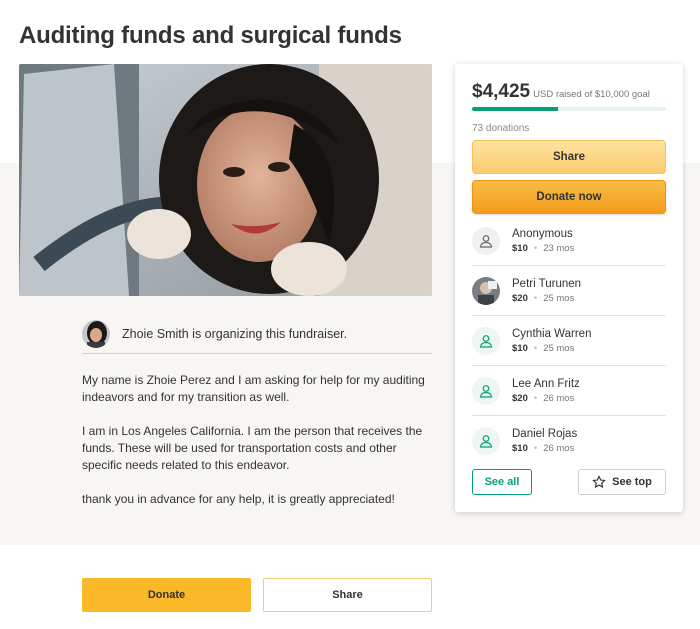 Image resolution: width=700 pixels, height=629 pixels. I want to click on amount-raised: $4,425 USD raised of $10,000 goal, so click(561, 92).